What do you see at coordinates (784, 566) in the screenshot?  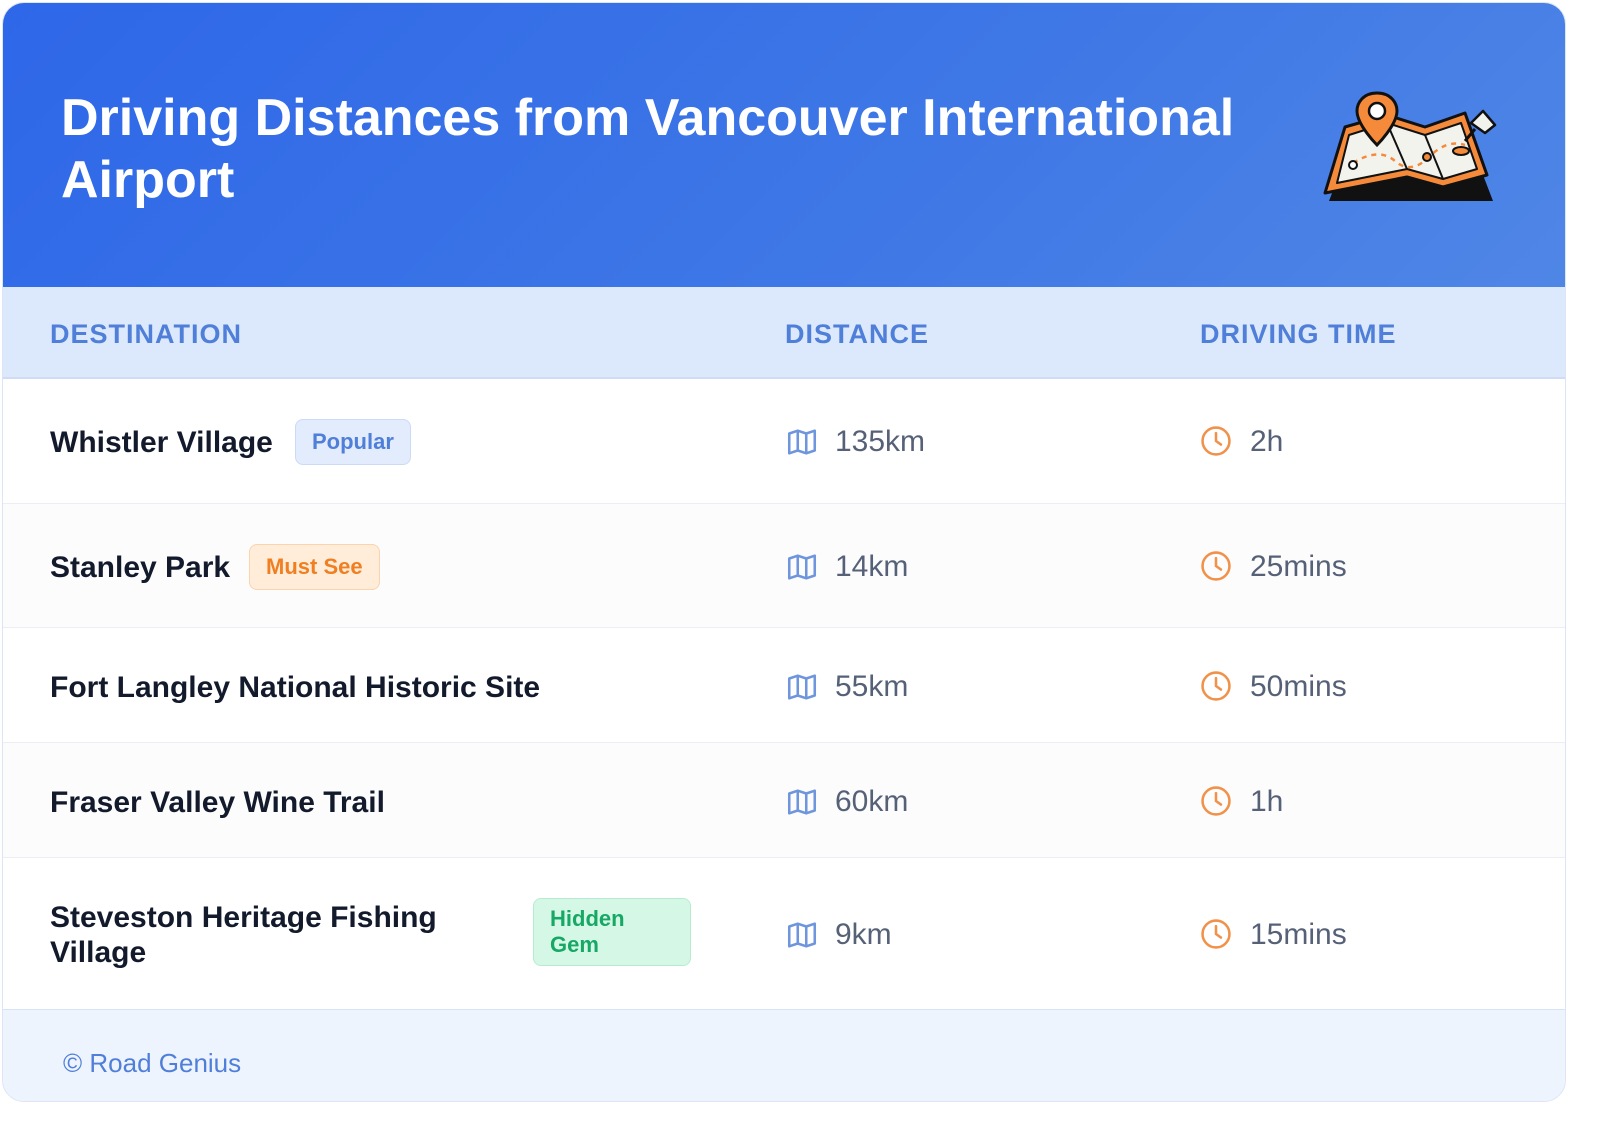 I see `table-row: Stanley Park Must See 14km 25mins` at bounding box center [784, 566].